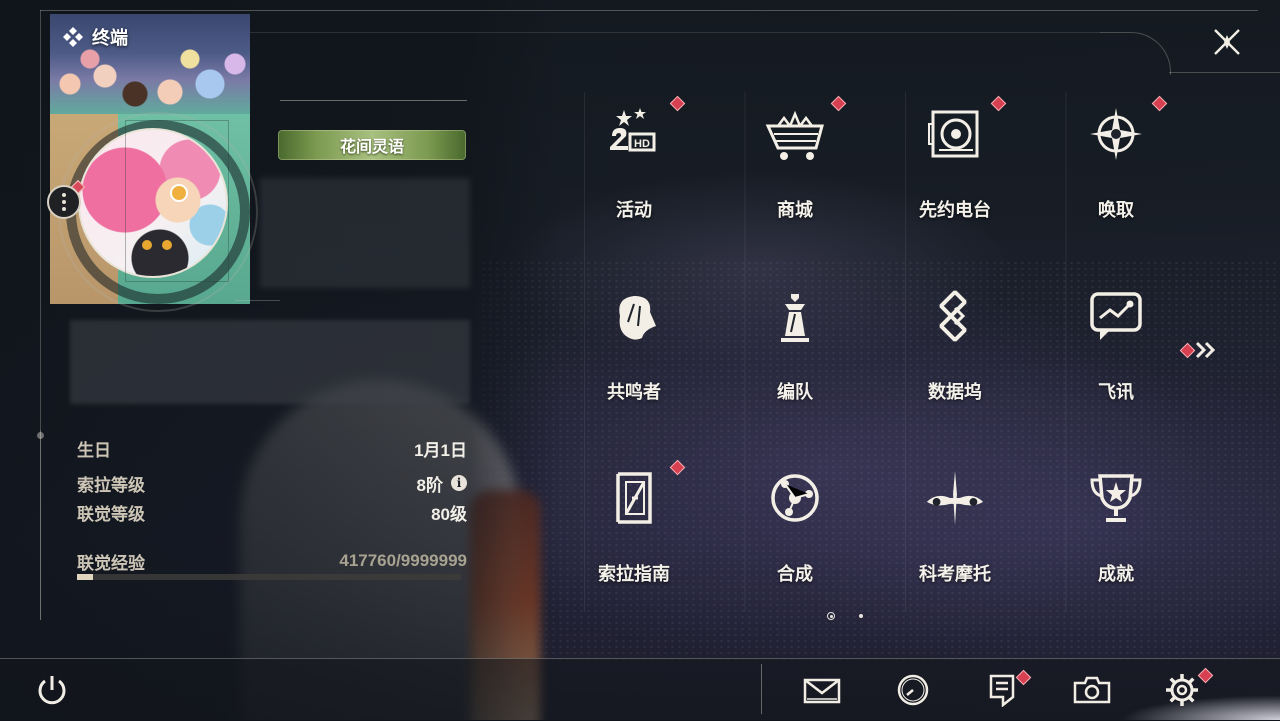 The image size is (1280, 721). Describe the element at coordinates (270, 362) in the screenshot. I see `hidden-signature` at that location.